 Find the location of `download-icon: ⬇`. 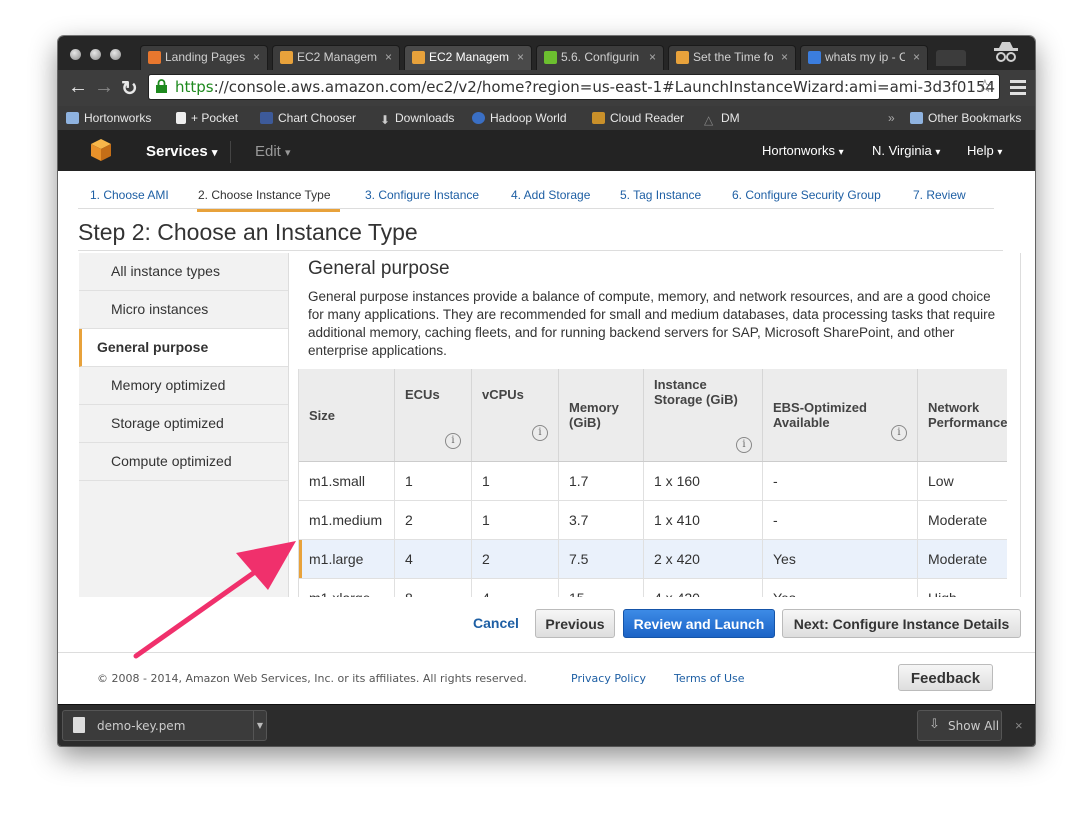

download-icon: ⬇ is located at coordinates (385, 120).